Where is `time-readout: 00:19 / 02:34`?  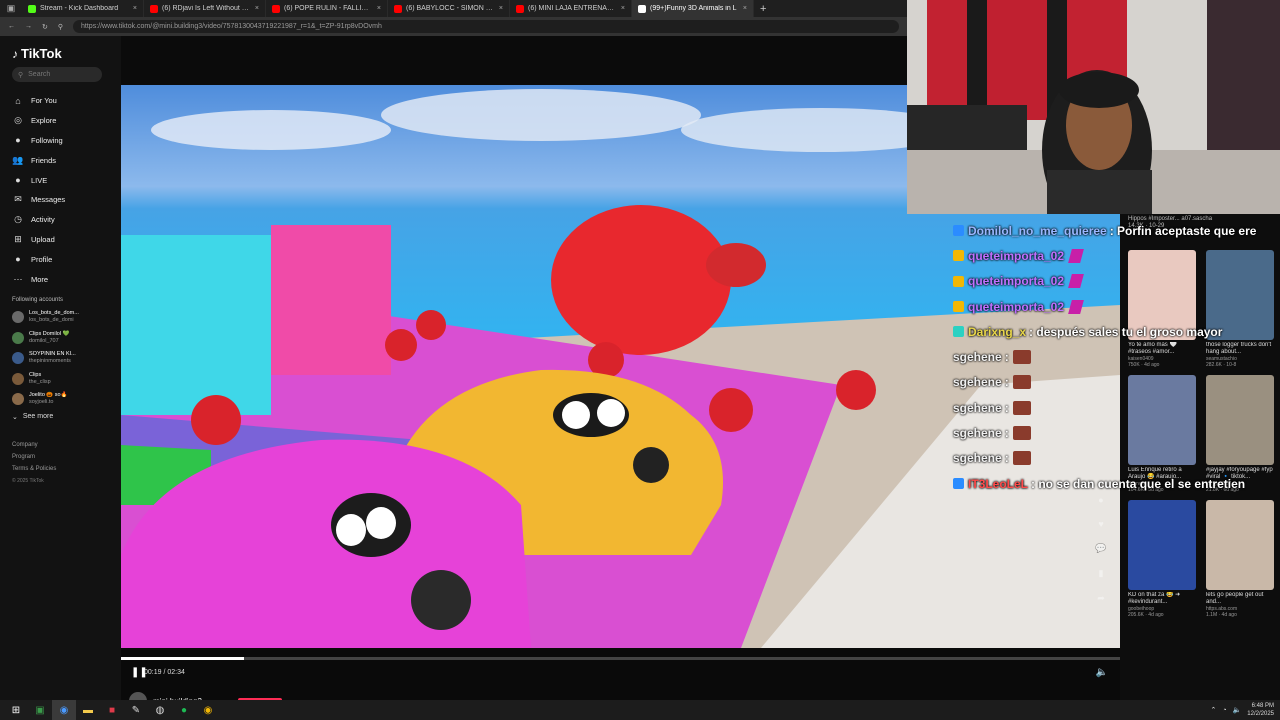 time-readout: 00:19 / 02:34 is located at coordinates (164, 672).